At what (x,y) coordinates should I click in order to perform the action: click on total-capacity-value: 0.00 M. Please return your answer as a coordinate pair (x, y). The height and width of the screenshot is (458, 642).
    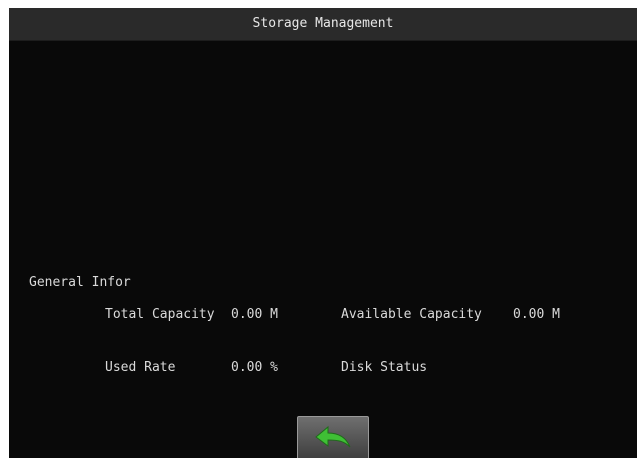
    Looking at the image, I should click on (254, 314).